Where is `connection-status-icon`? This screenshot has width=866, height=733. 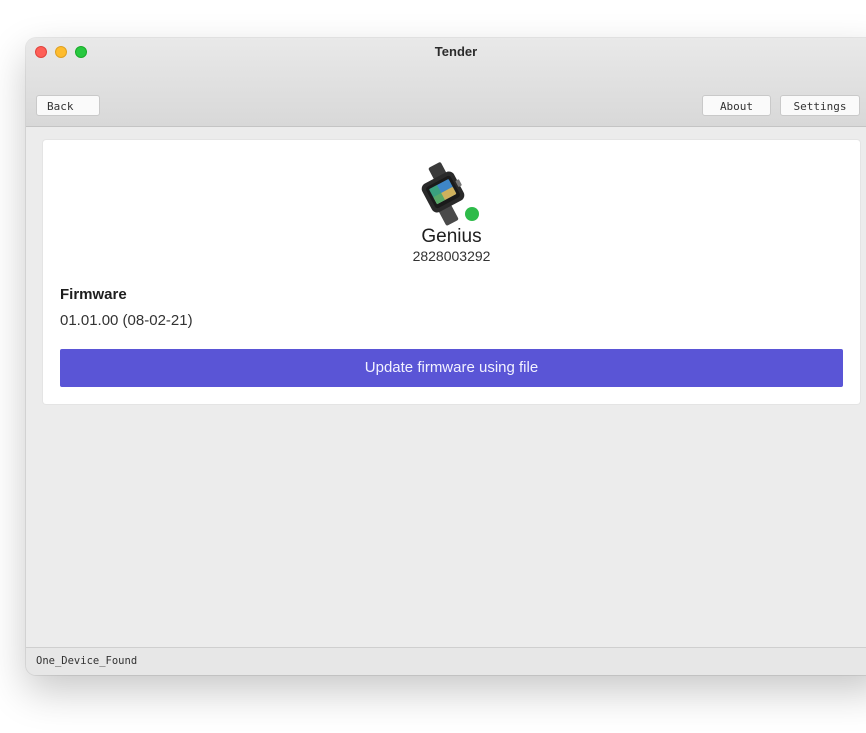 connection-status-icon is located at coordinates (472, 214).